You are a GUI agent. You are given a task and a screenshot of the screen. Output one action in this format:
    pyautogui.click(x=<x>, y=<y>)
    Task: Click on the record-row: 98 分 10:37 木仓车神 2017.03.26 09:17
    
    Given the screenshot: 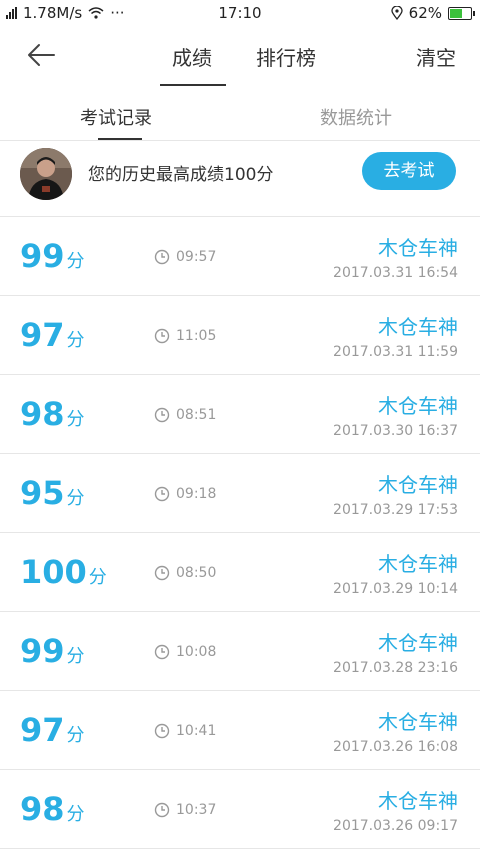 What is the action you would take?
    pyautogui.click(x=240, y=809)
    